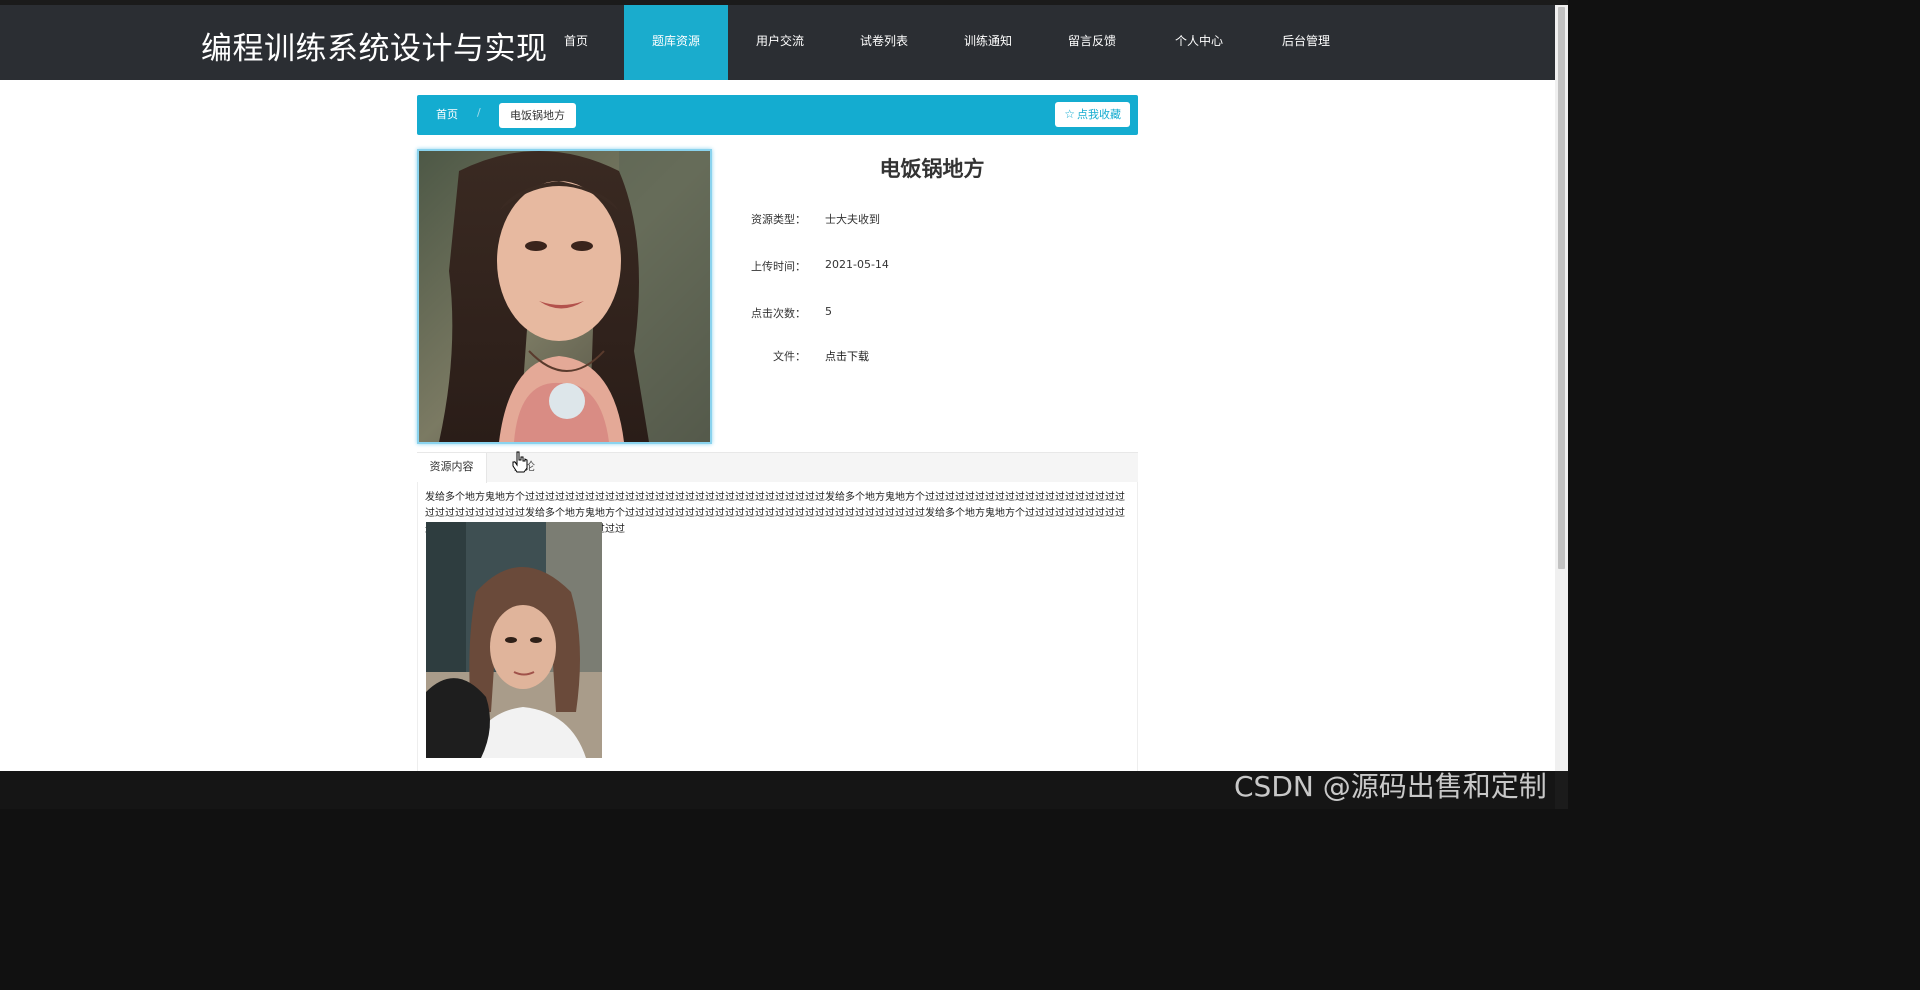 Image resolution: width=1920 pixels, height=990 pixels. What do you see at coordinates (1092, 42) in the screenshot?
I see `nav-item-5: 留言反馈` at bounding box center [1092, 42].